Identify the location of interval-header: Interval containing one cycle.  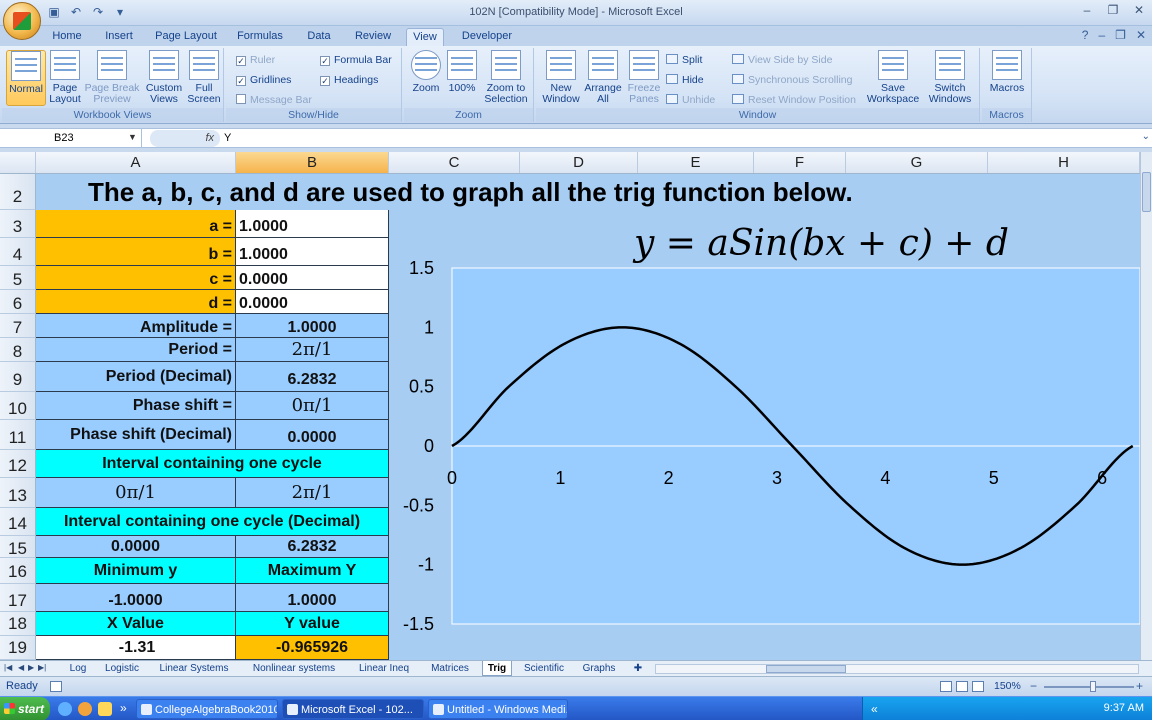
(212, 464).